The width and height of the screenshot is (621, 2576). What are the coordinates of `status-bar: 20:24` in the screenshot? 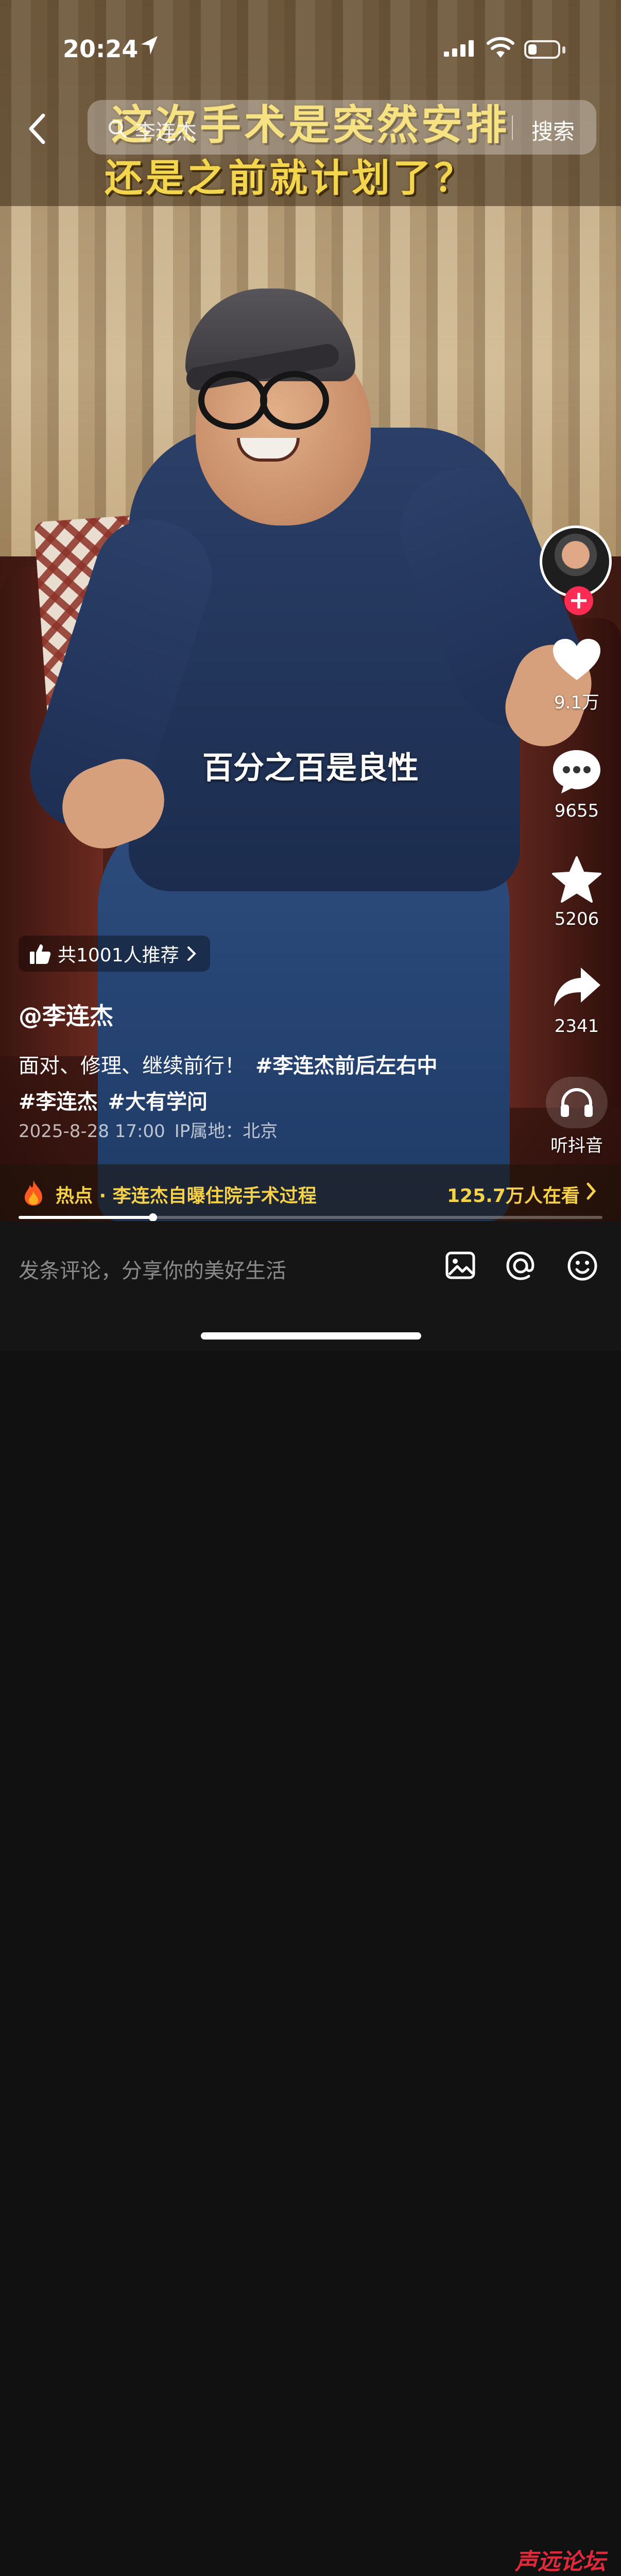 It's located at (310, 36).